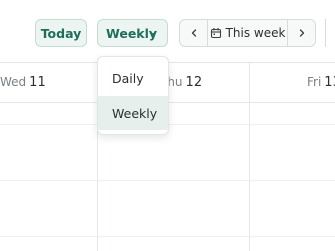 The width and height of the screenshot is (335, 251). I want to click on calendar-icon, so click(215, 33).